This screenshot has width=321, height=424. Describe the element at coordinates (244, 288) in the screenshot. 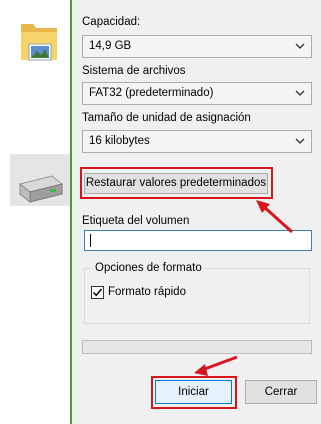

I see `red-arrow-annotation` at that location.